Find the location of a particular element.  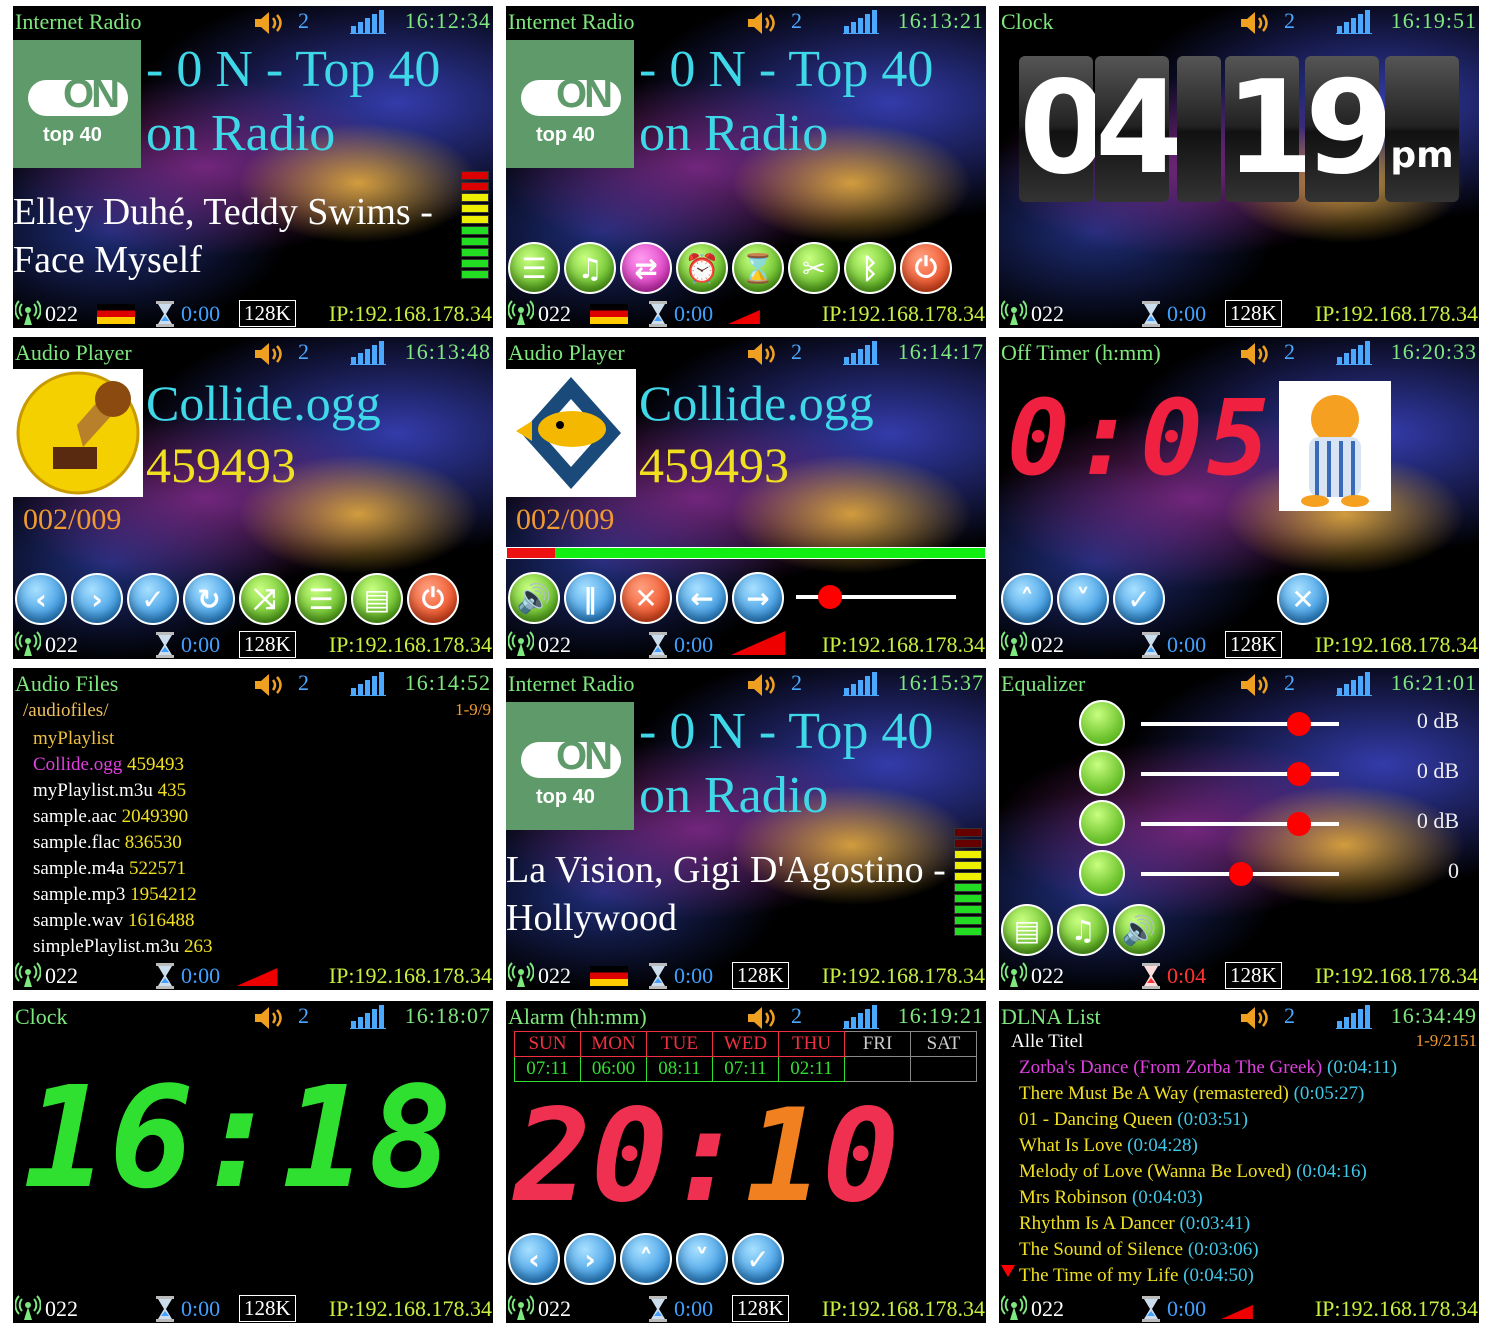

list-item: Mrs Robinson (0:04:03) is located at coordinates (1208, 1198).